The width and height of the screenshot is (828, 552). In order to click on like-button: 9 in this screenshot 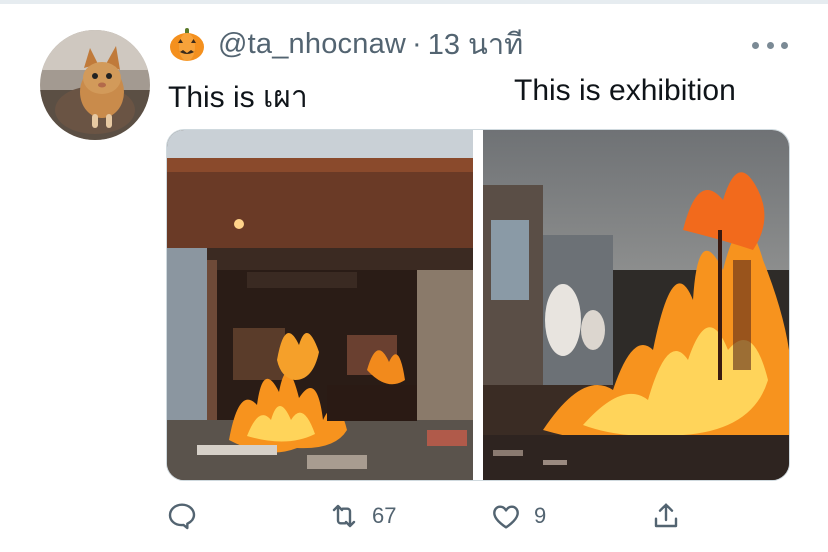, I will do `click(518, 516)`.